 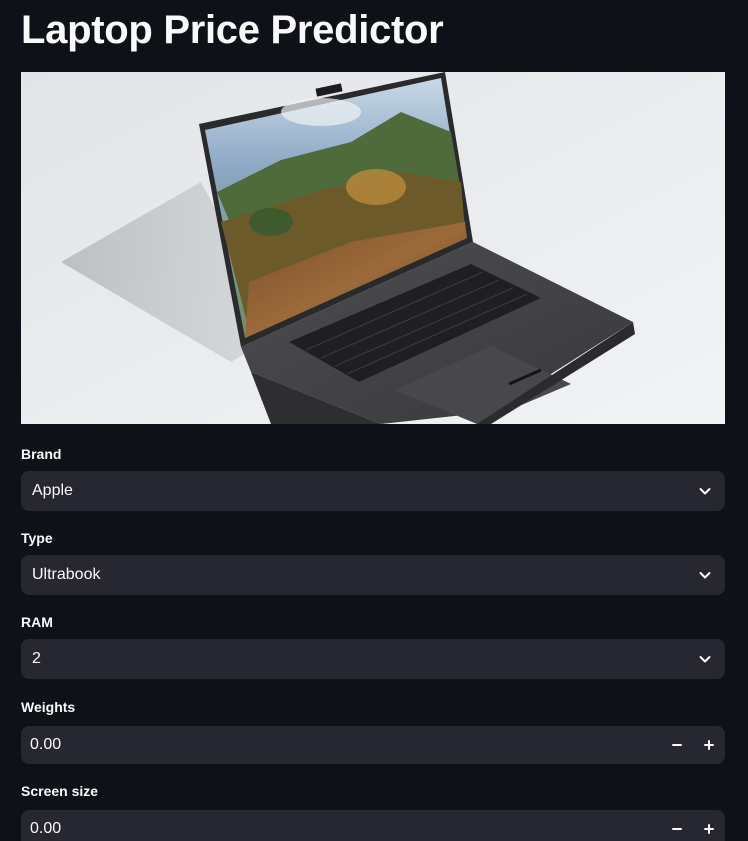 What do you see at coordinates (48, 707) in the screenshot?
I see `weights-label: Weights` at bounding box center [48, 707].